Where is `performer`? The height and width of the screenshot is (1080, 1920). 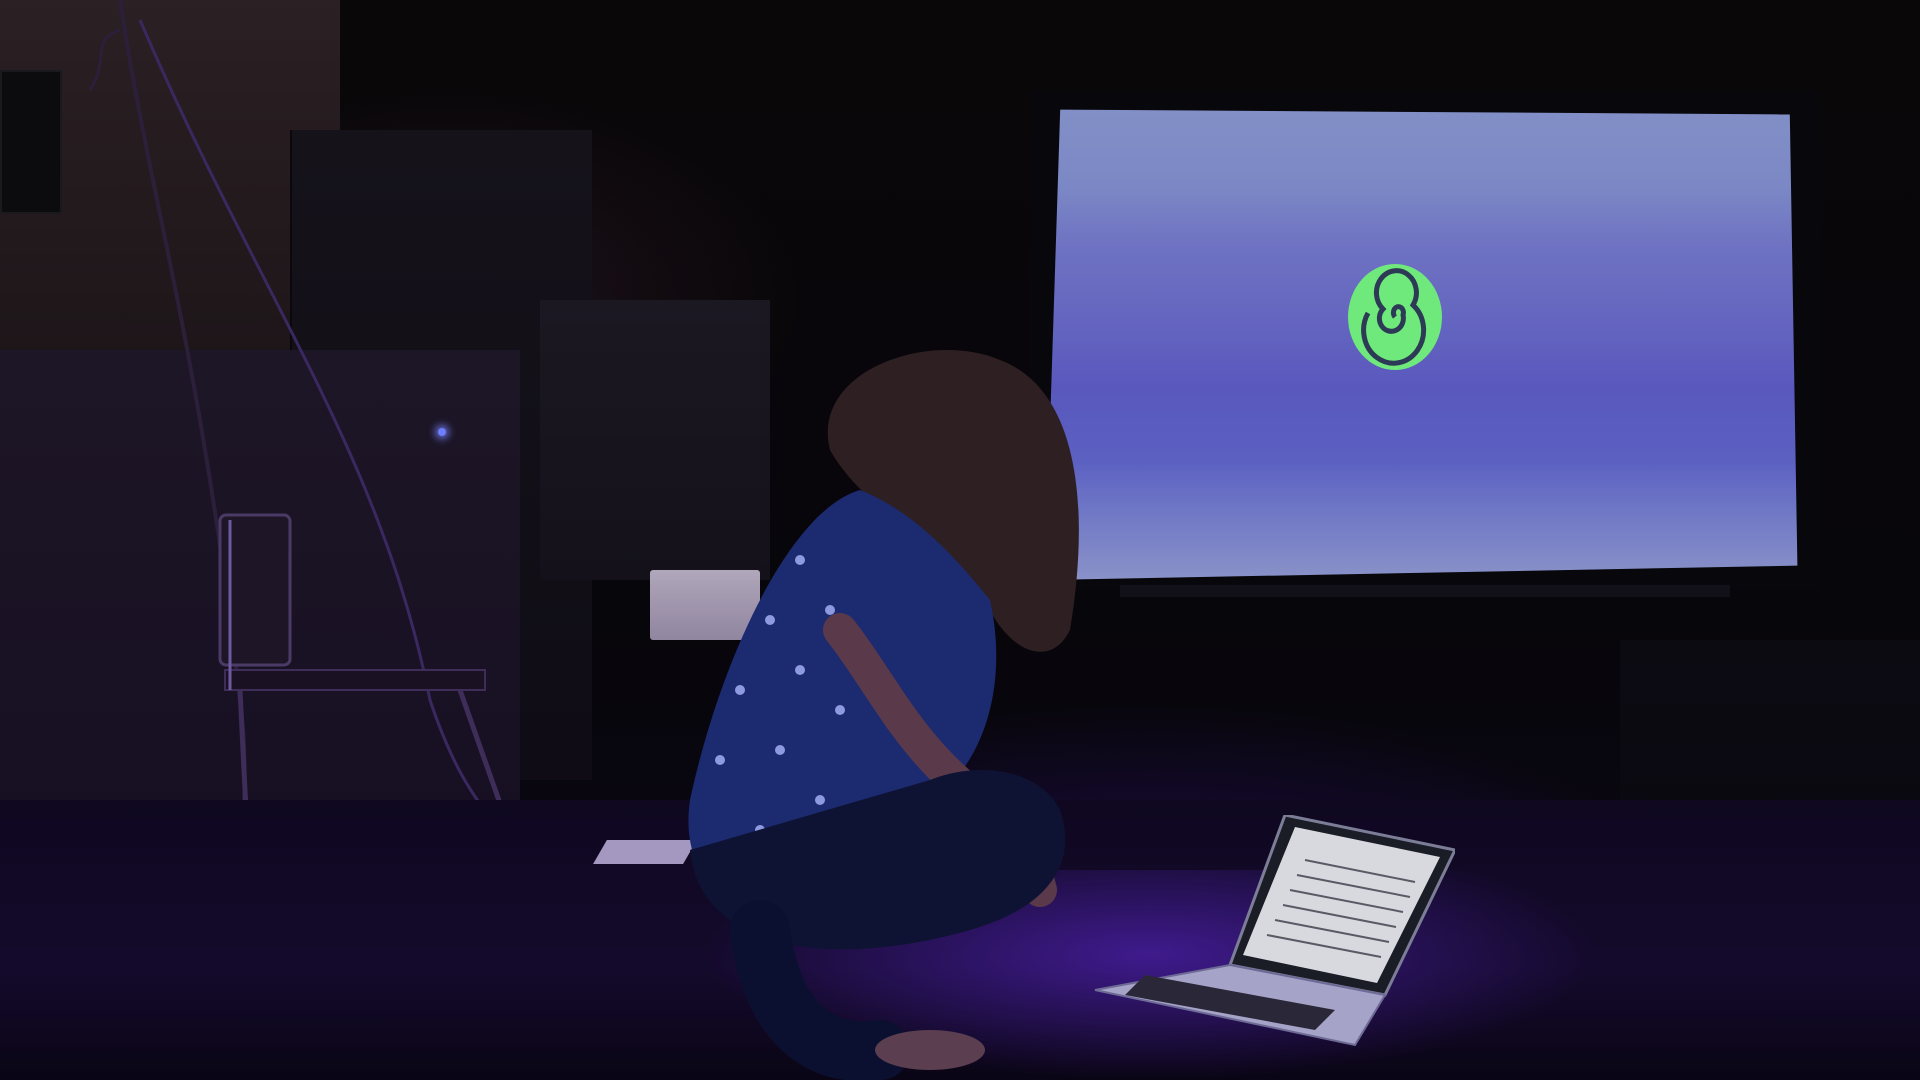 performer is located at coordinates (883, 715).